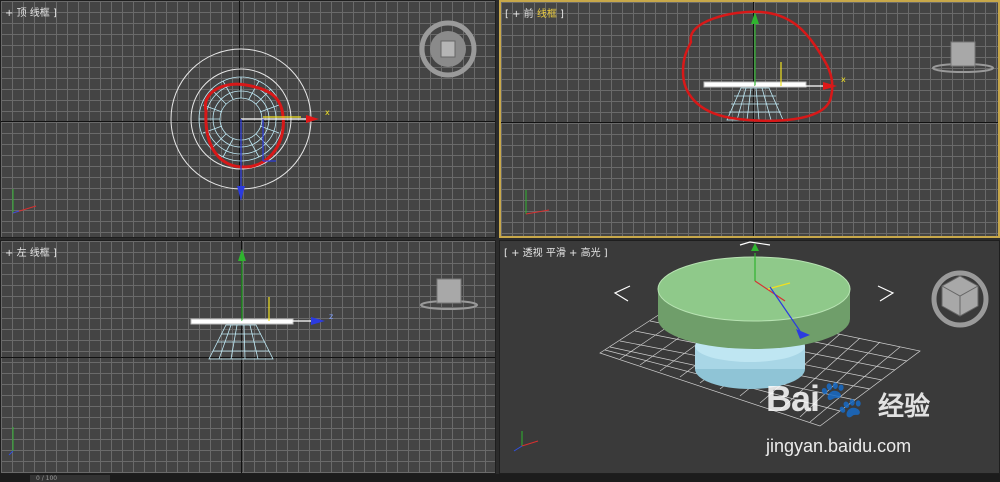  Describe the element at coordinates (244, 125) in the screenshot. I see `red-annotation` at that location.